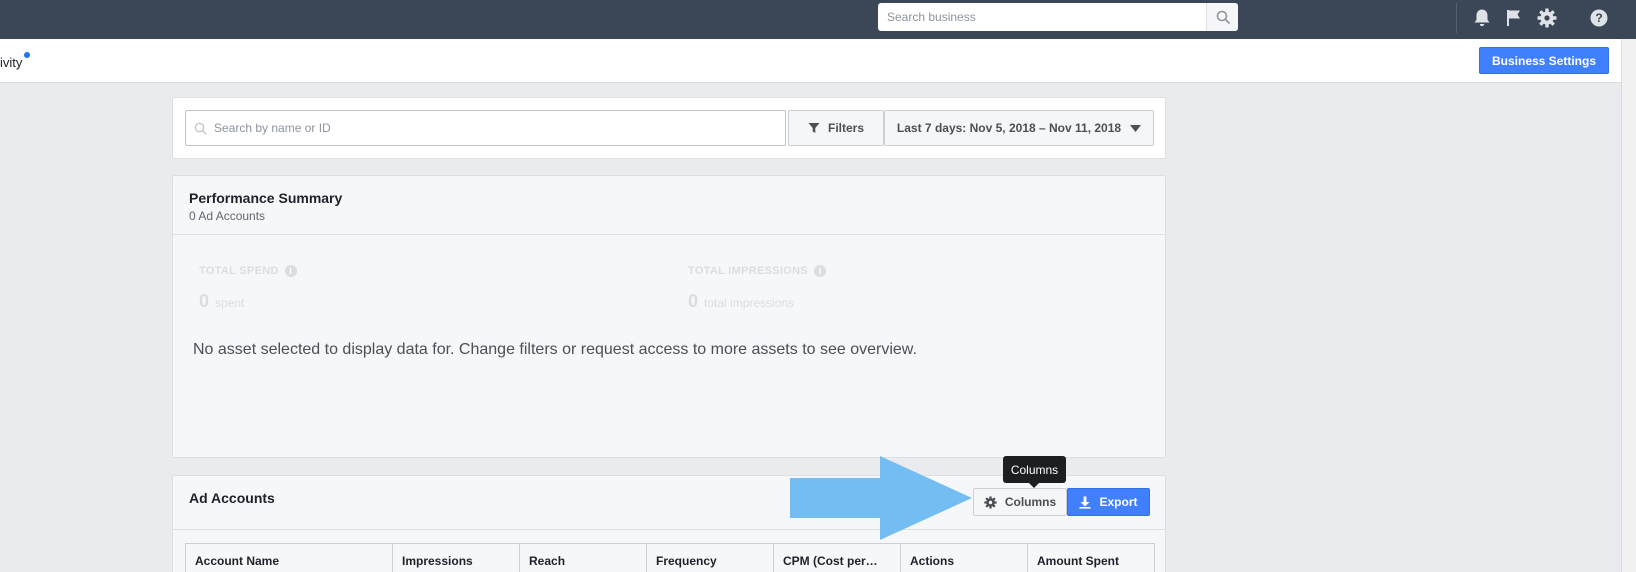 The image size is (1636, 572). I want to click on total-impressions-label: TOTAL IMPRESSIONS i, so click(757, 271).